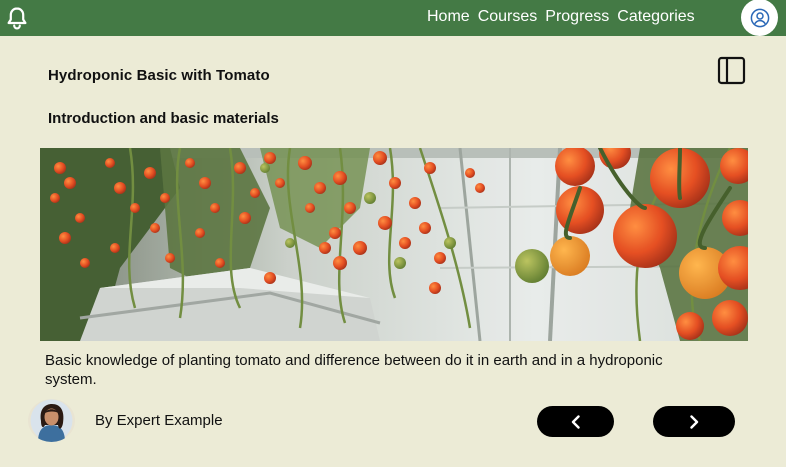  What do you see at coordinates (159, 420) in the screenshot?
I see `author-byline: By Expert Example` at bounding box center [159, 420].